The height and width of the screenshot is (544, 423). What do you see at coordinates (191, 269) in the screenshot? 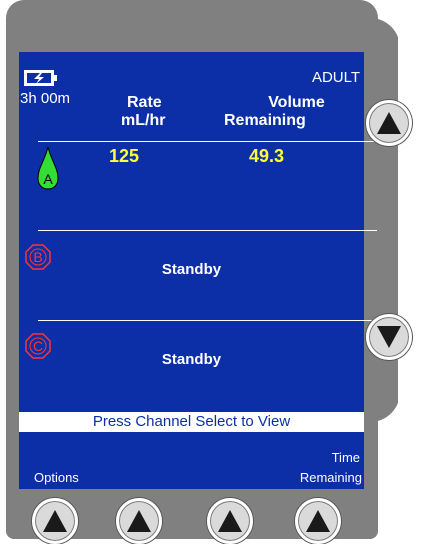
I see `channel-b-status: Standby` at bounding box center [191, 269].